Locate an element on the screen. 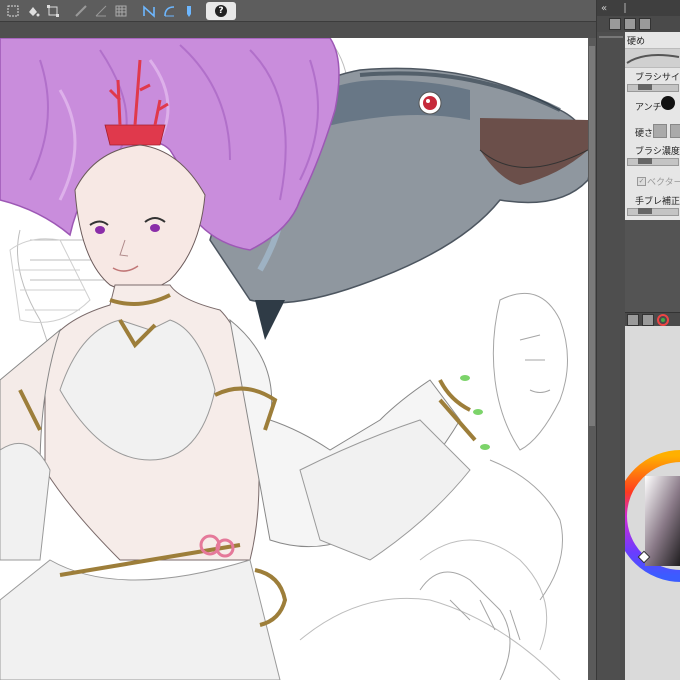 The width and height of the screenshot is (680, 680). hardness-label: 硬さ is located at coordinates (644, 134).